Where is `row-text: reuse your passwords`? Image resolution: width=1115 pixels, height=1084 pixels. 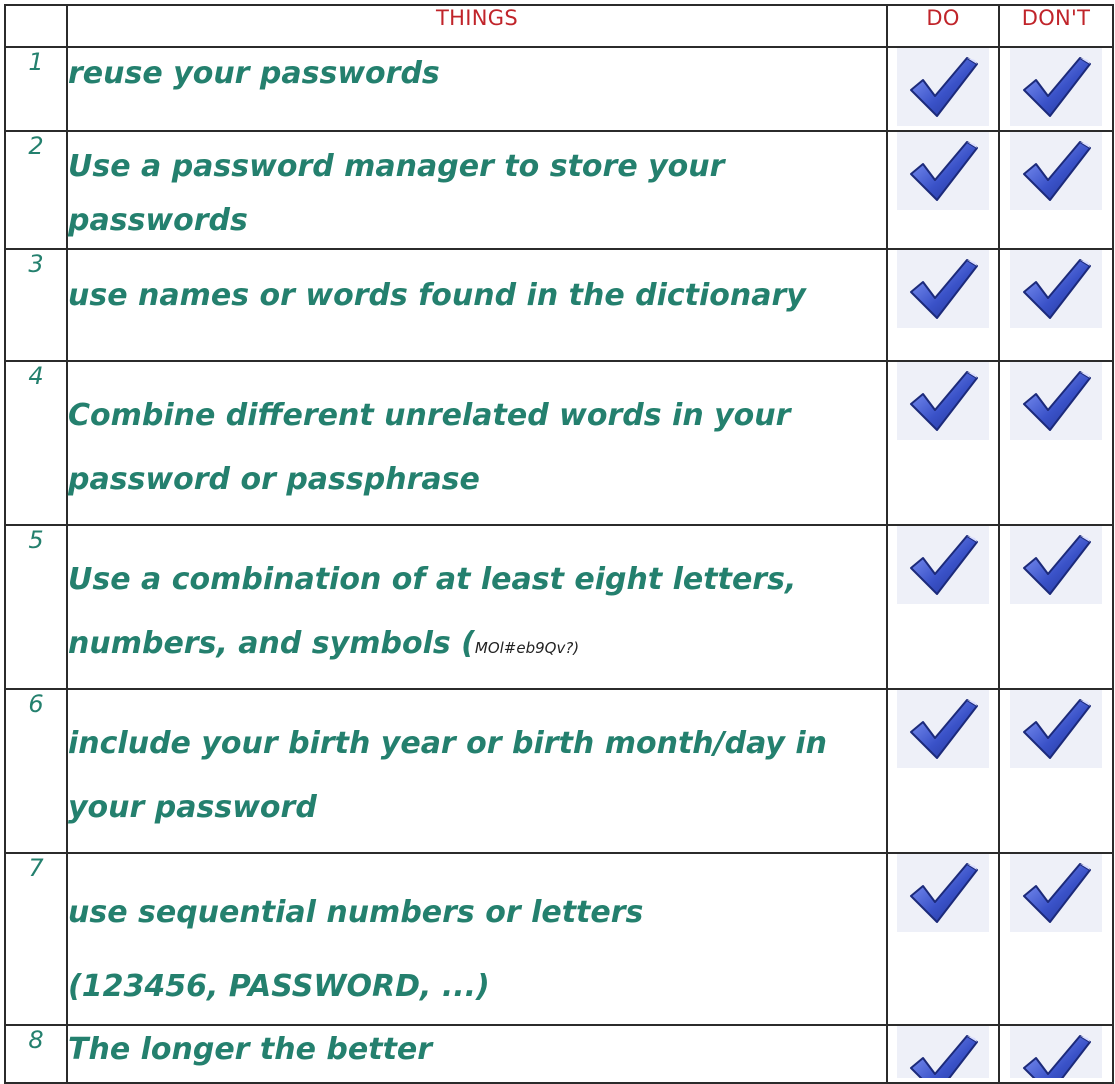
row-text: reuse your passwords is located at coordinates (477, 89).